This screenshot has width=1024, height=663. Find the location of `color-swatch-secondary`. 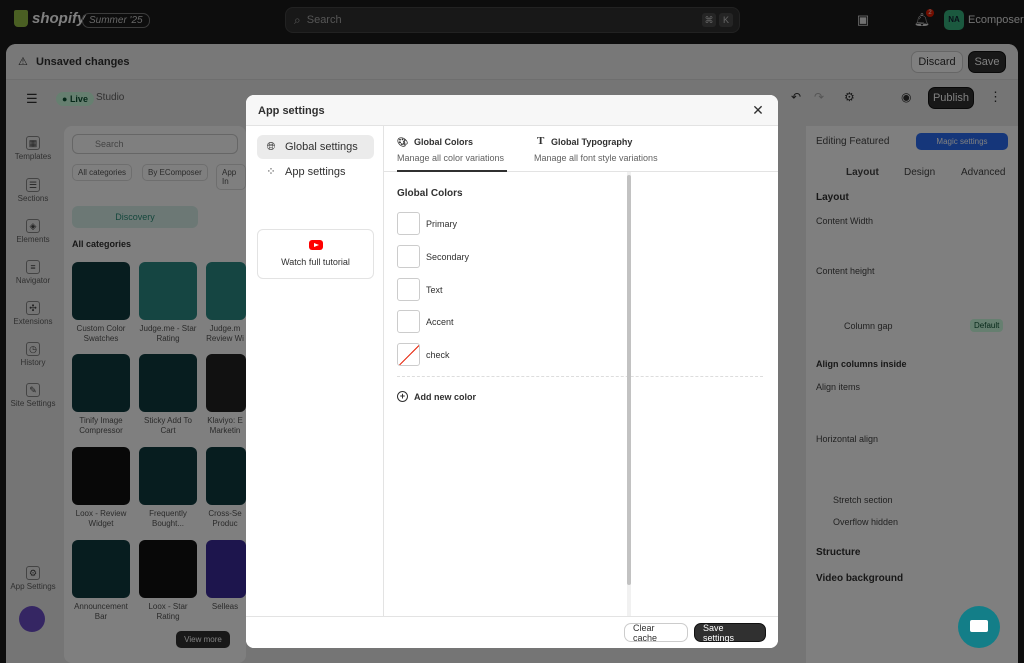

color-swatch-secondary is located at coordinates (408, 256).